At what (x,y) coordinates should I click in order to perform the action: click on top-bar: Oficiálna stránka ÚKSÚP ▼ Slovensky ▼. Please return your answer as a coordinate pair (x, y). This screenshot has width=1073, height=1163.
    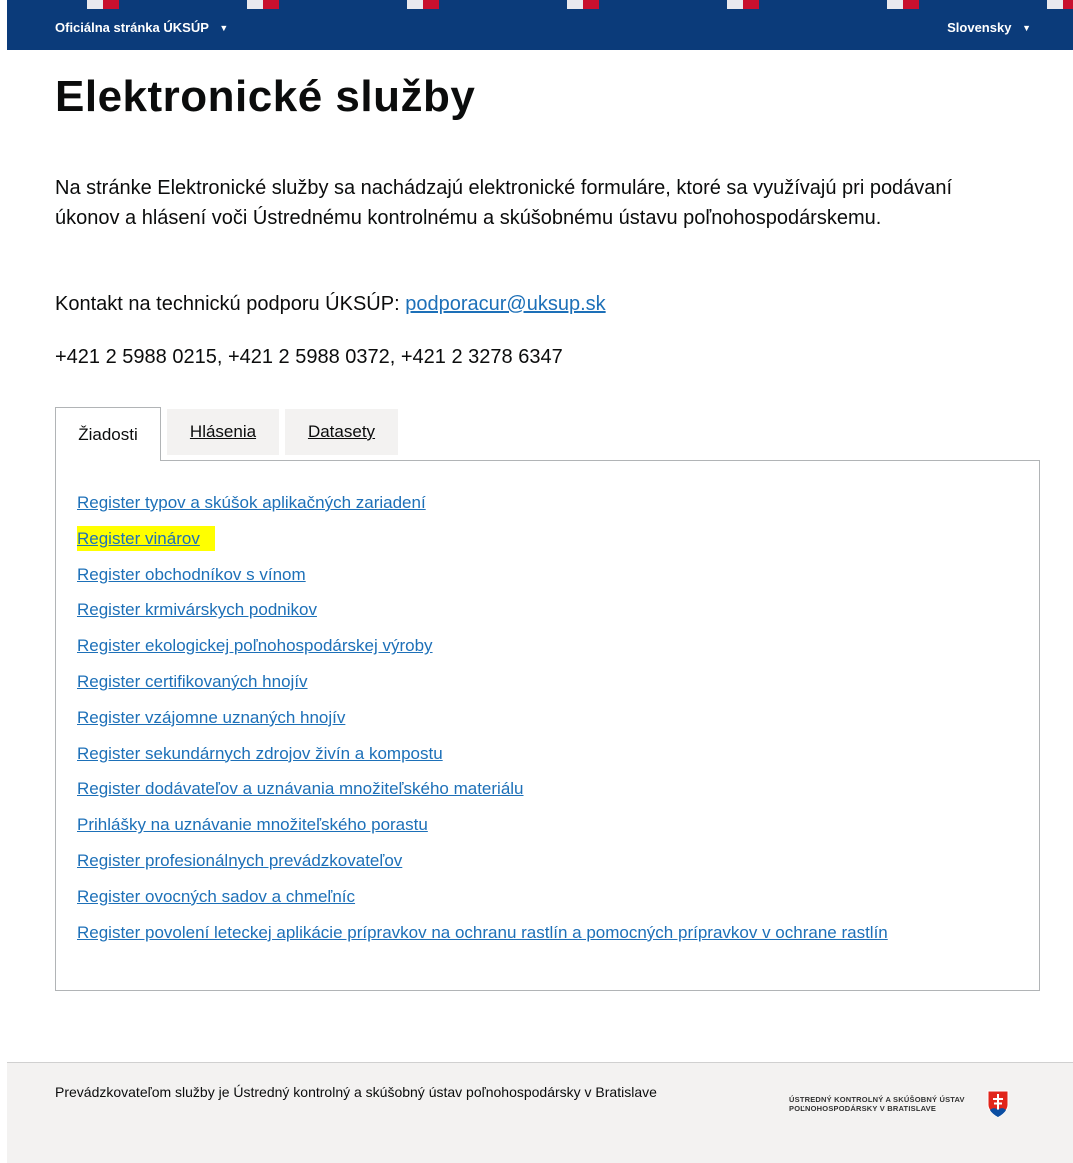
    Looking at the image, I should click on (540, 25).